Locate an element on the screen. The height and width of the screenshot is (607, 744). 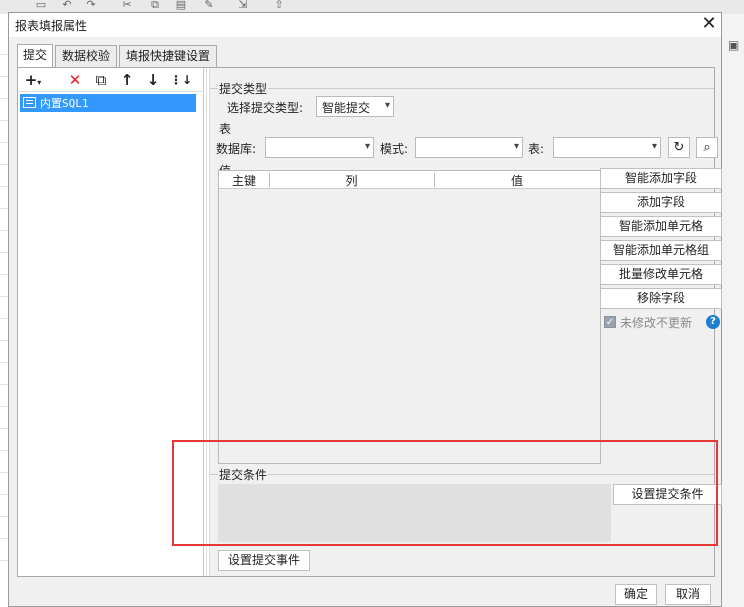
mode-select: ▾ is located at coordinates (469, 147).